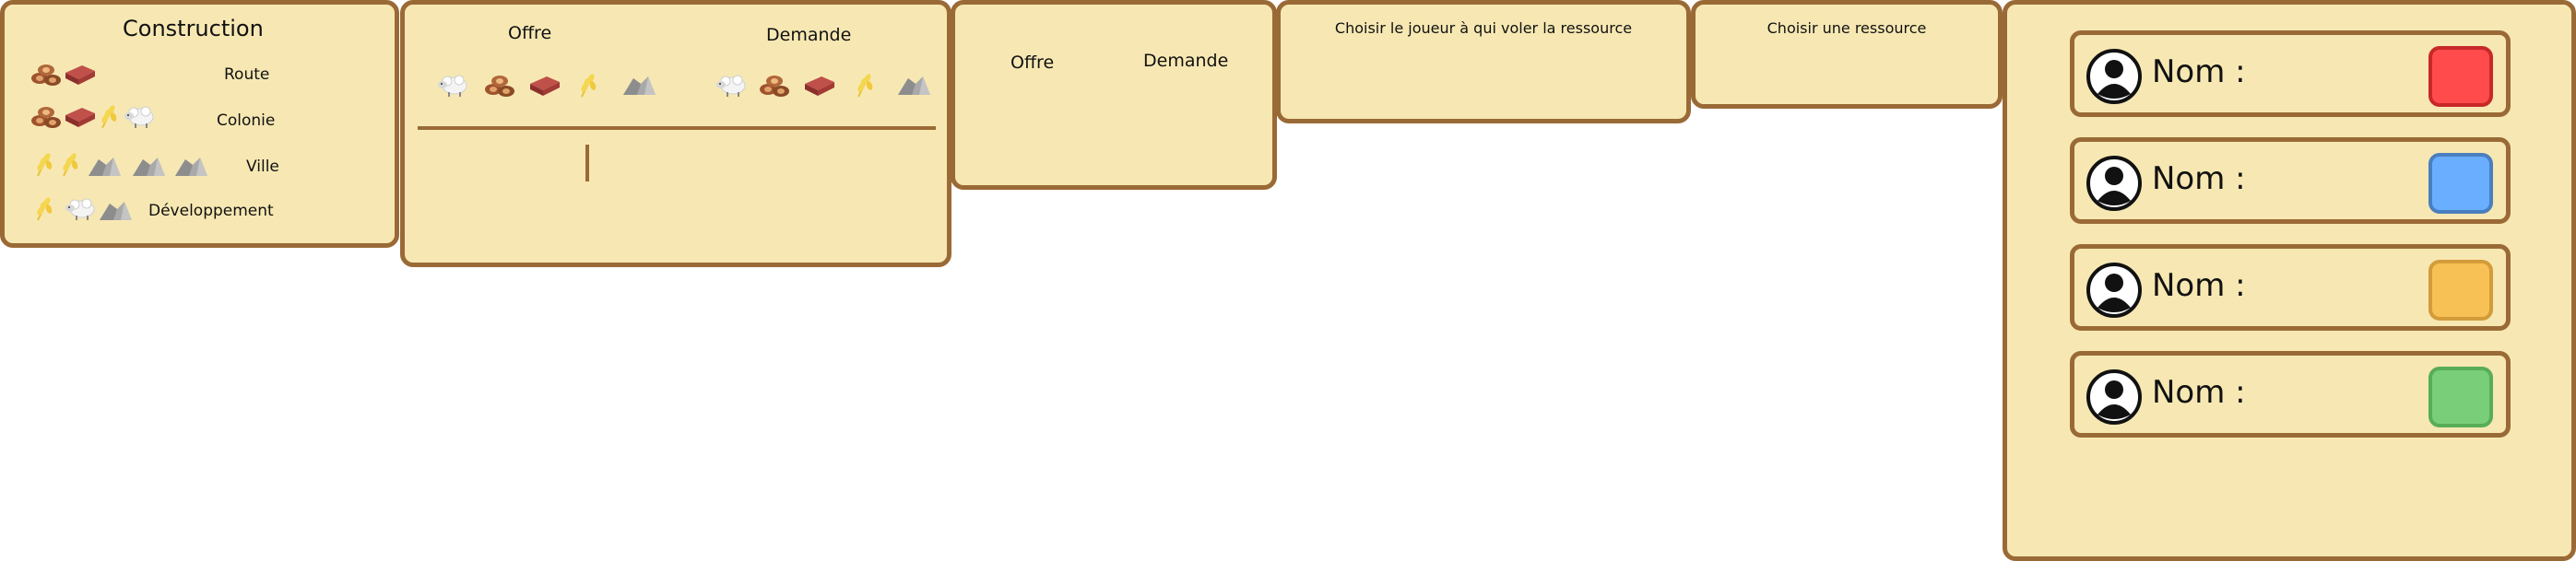 The width and height of the screenshot is (2576, 561). I want to click on construction-ville-label: Ville, so click(262, 167).